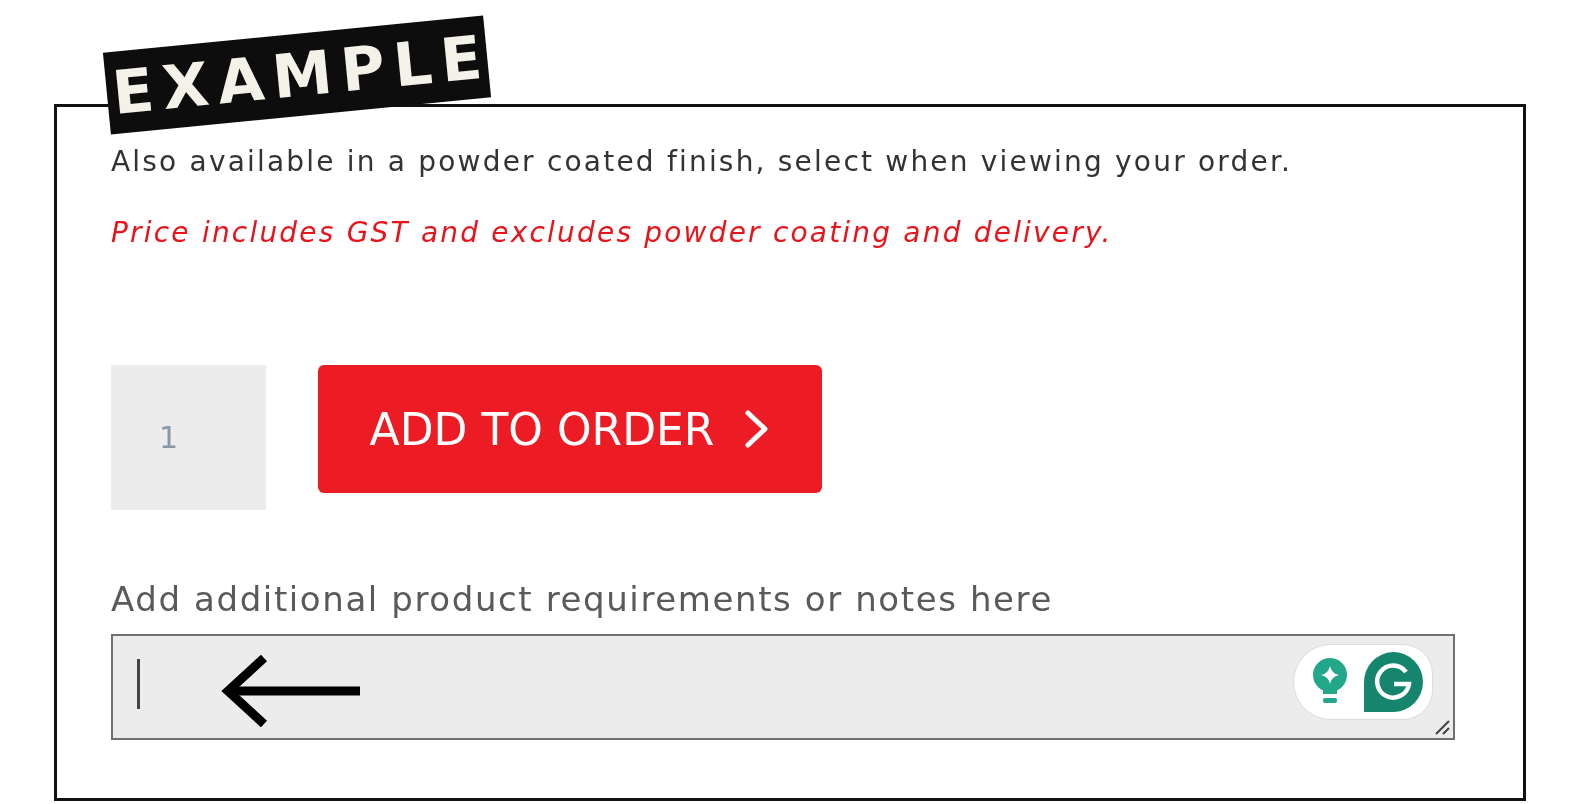  I want to click on chevron-right-icon, so click(757, 429).